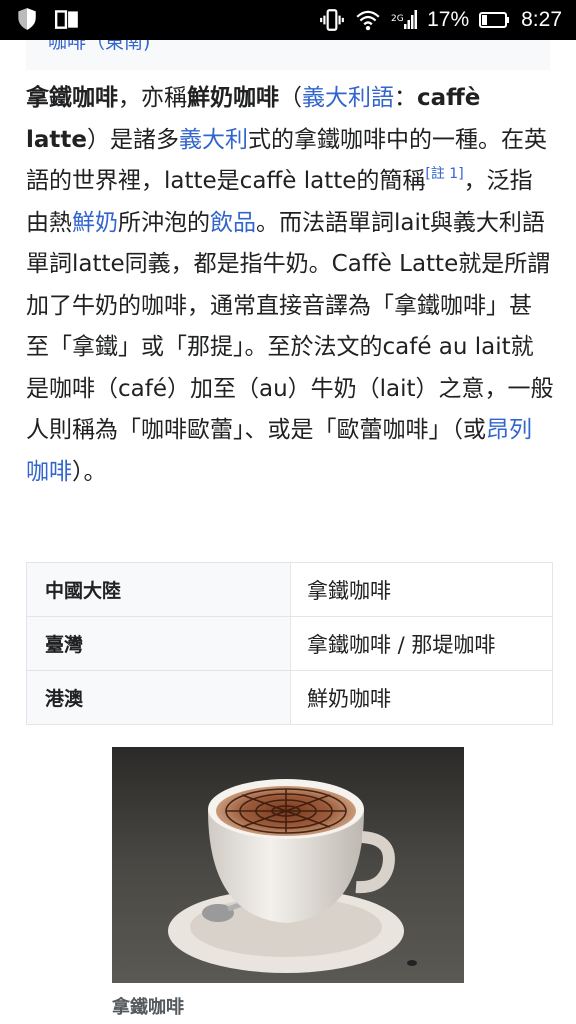 Image resolution: width=576 pixels, height=1024 pixels. I want to click on link-italy: 義大利, so click(213, 140).